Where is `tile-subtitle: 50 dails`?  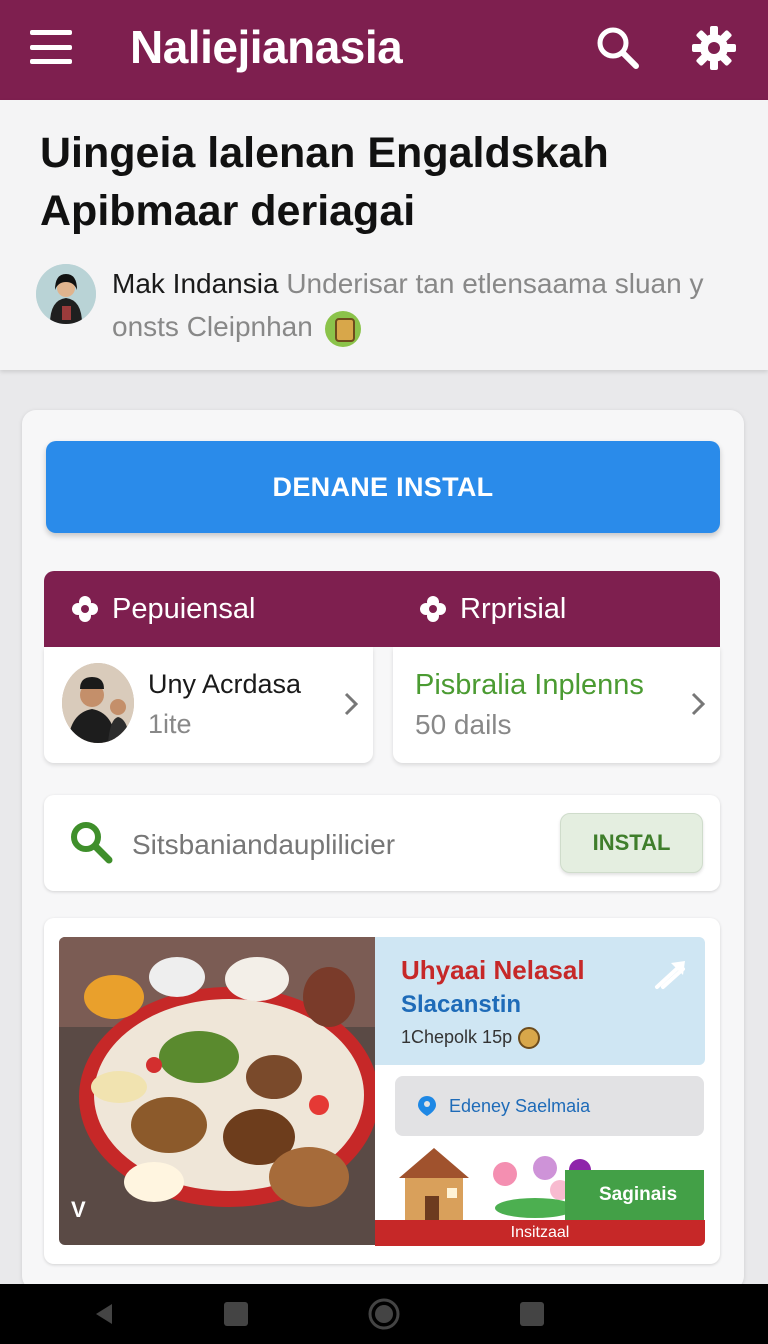 tile-subtitle: 50 dails is located at coordinates (463, 724).